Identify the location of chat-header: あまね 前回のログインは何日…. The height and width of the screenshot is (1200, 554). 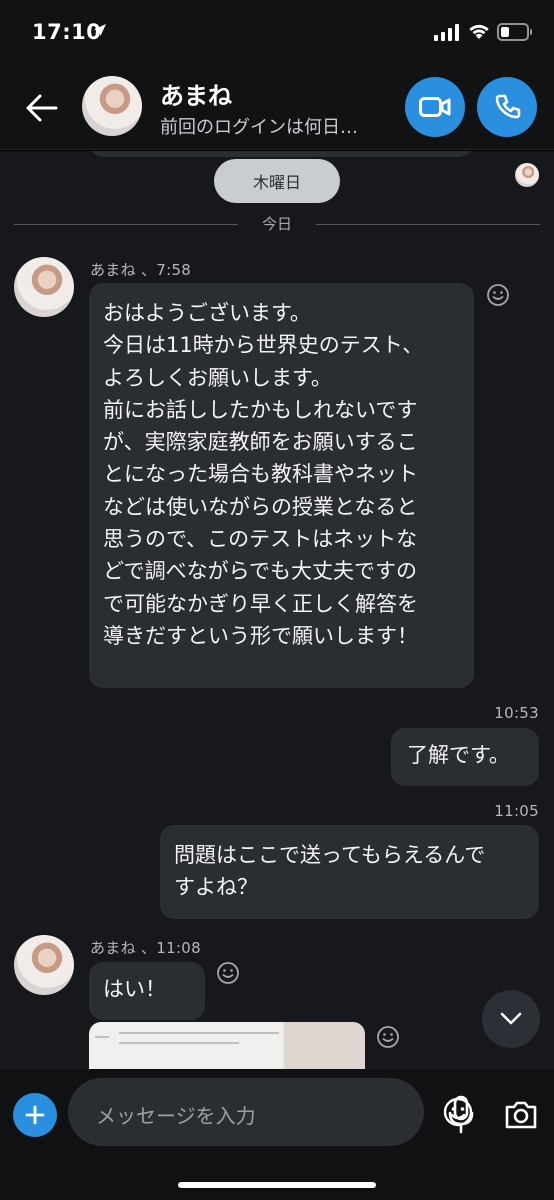
(277, 108).